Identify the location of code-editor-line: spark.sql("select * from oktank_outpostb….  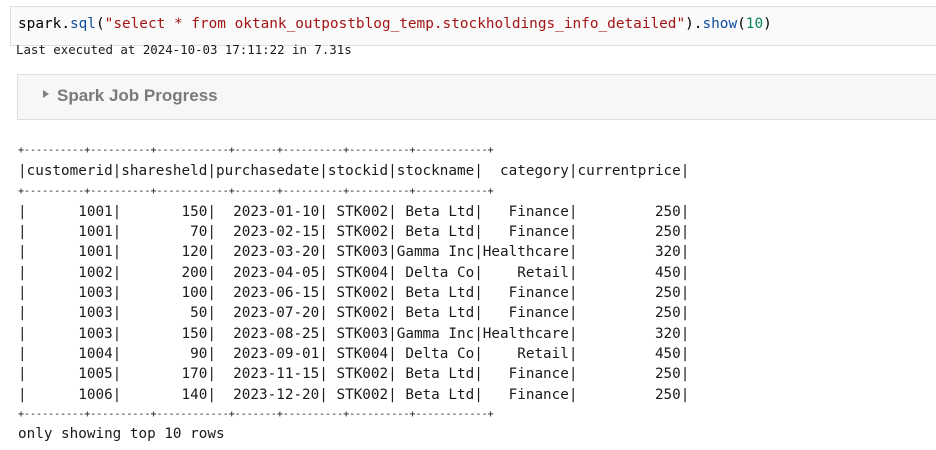
(395, 24).